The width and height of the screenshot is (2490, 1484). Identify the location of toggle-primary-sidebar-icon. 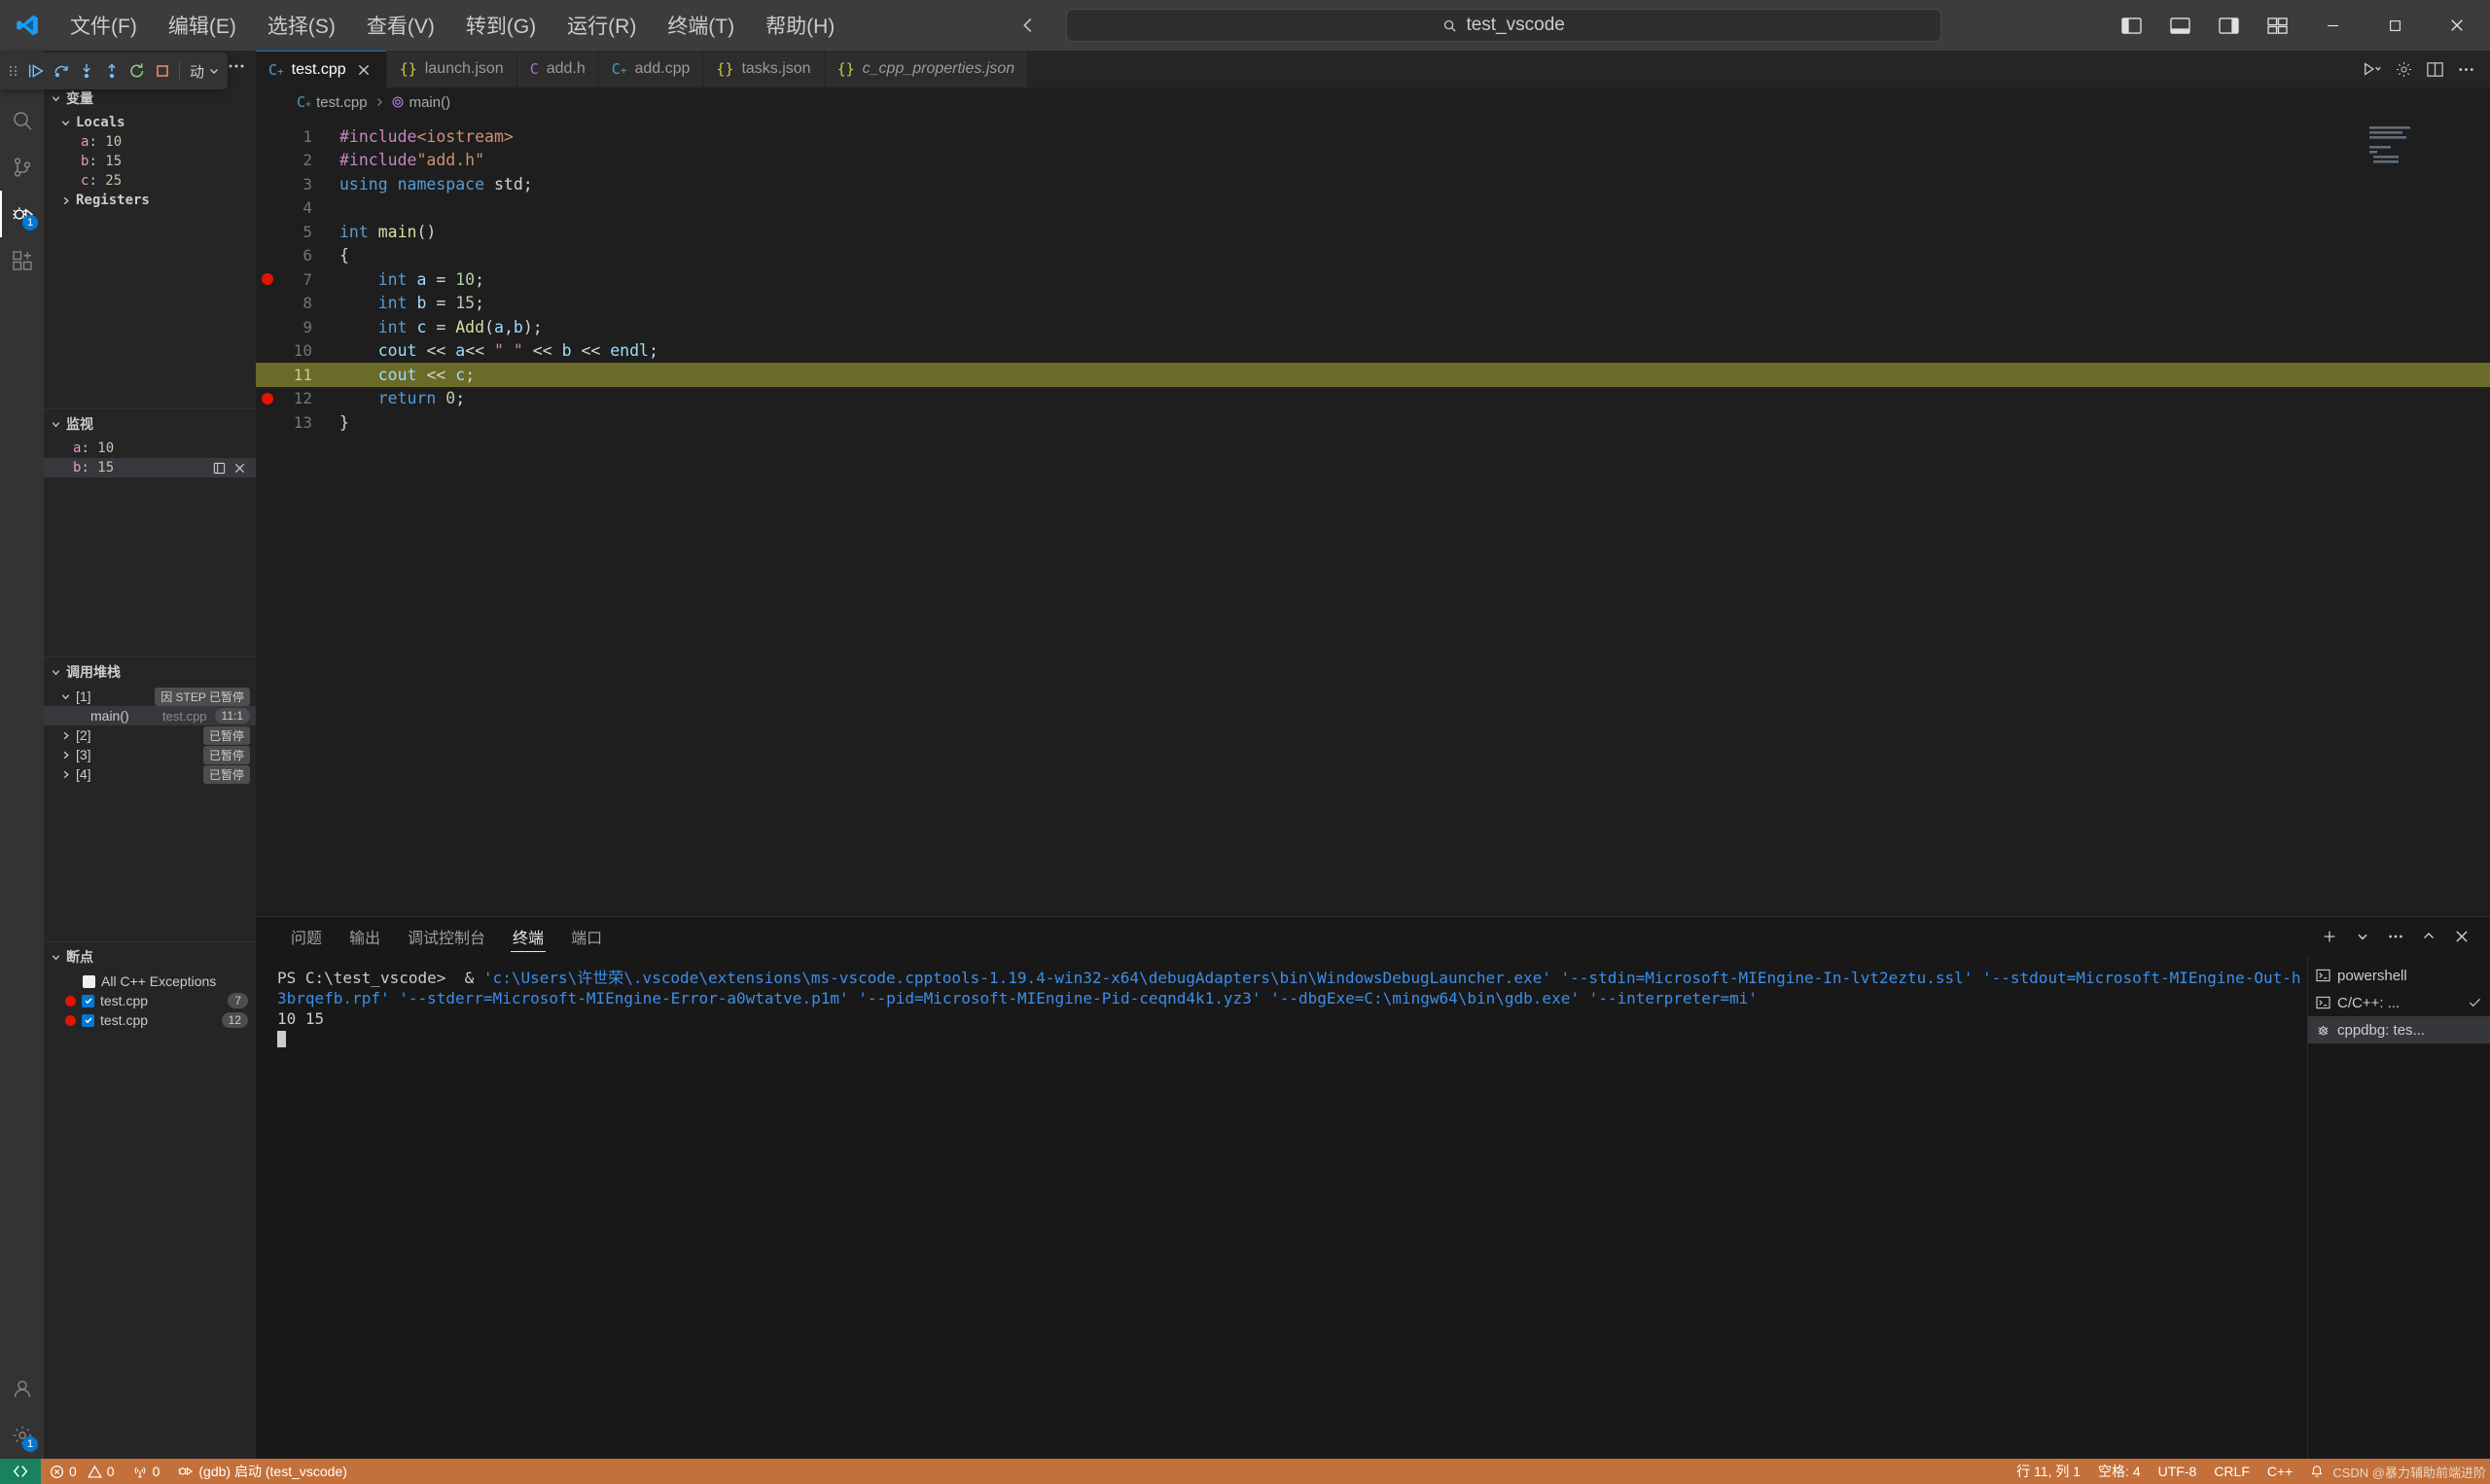
(2131, 26).